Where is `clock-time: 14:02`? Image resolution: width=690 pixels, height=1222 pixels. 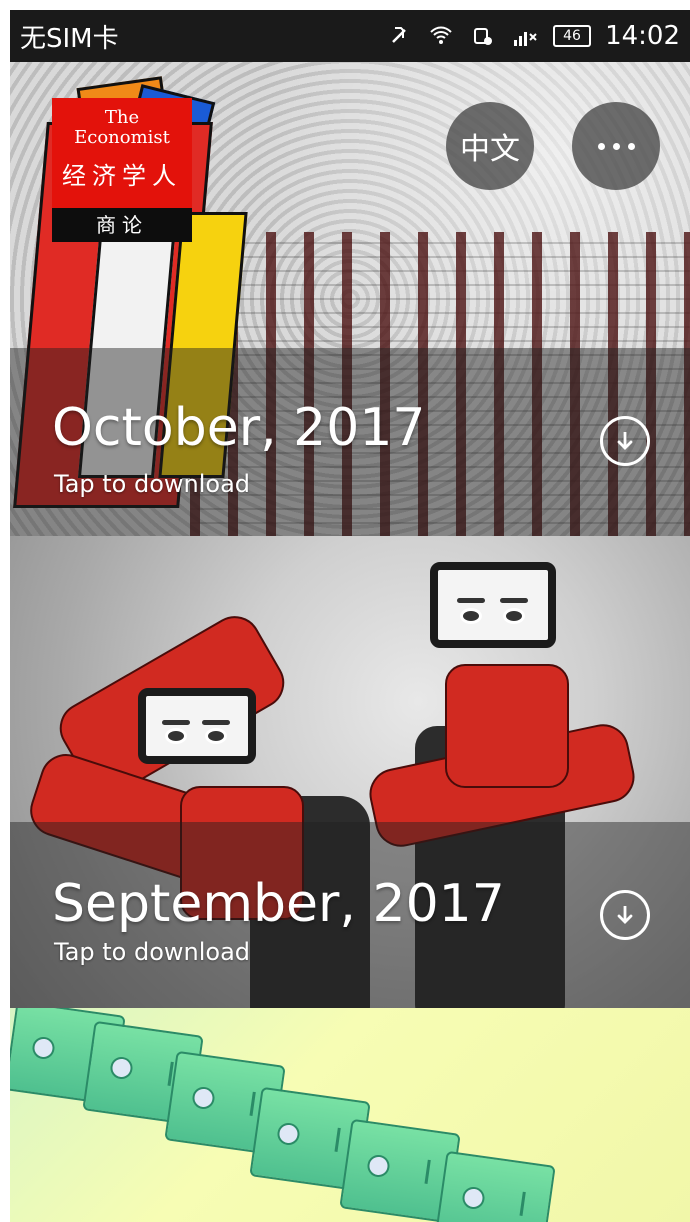 clock-time: 14:02 is located at coordinates (642, 36).